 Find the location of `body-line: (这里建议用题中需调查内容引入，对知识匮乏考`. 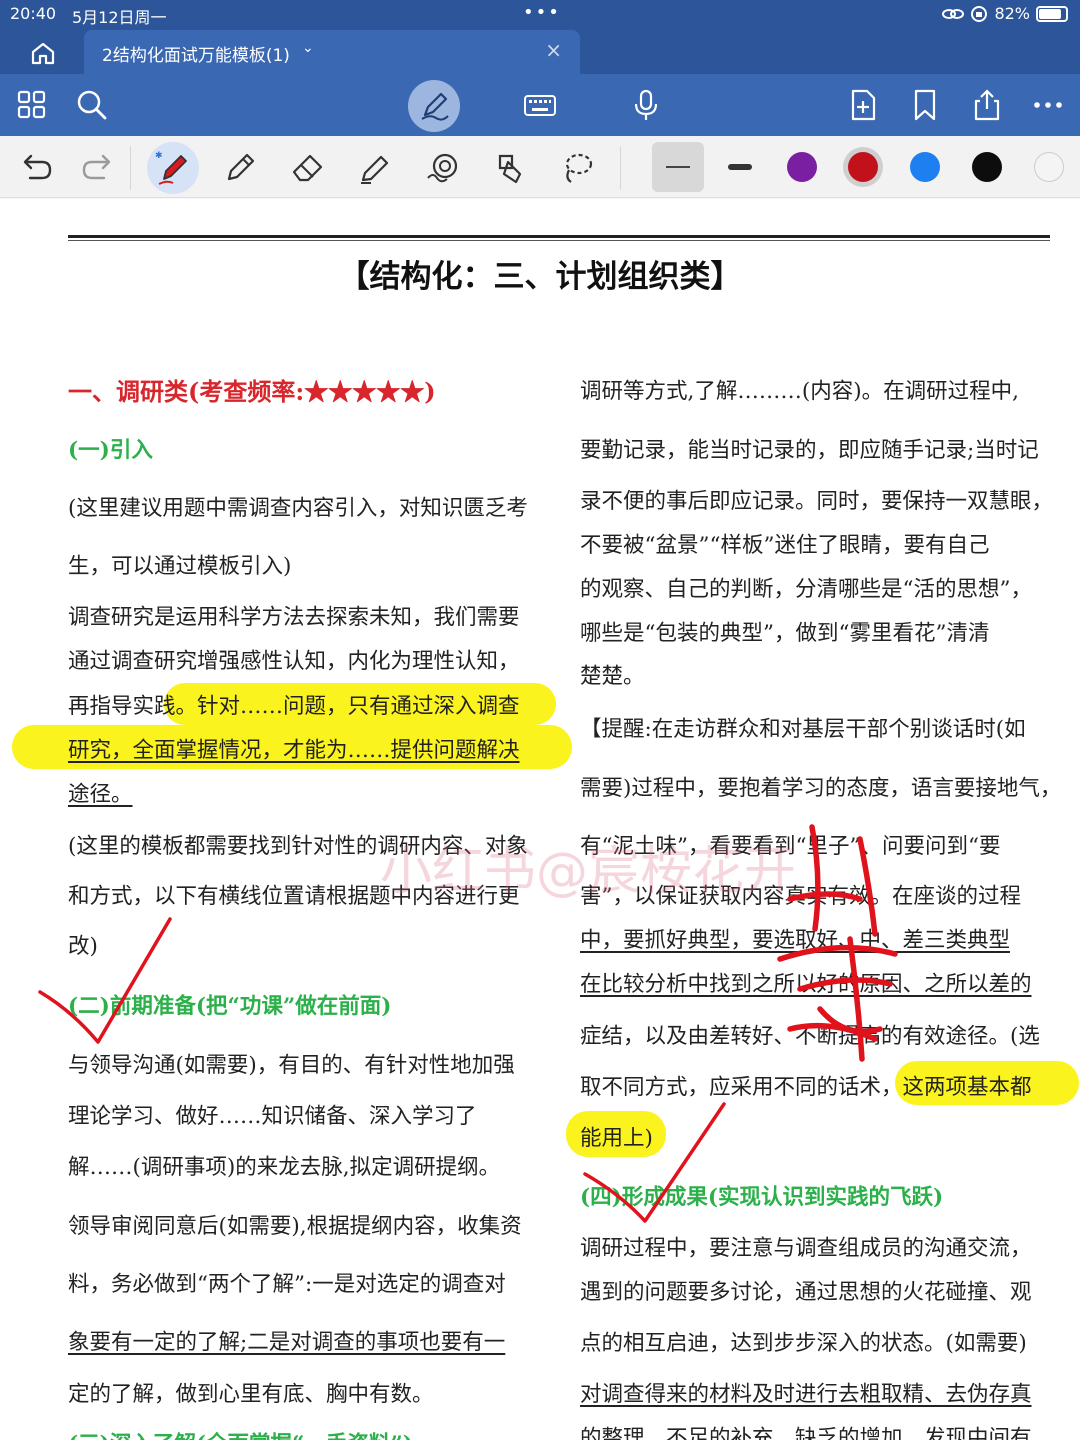

body-line: (这里建议用题中需调查内容引入，对知识匮乏考 is located at coordinates (298, 508).